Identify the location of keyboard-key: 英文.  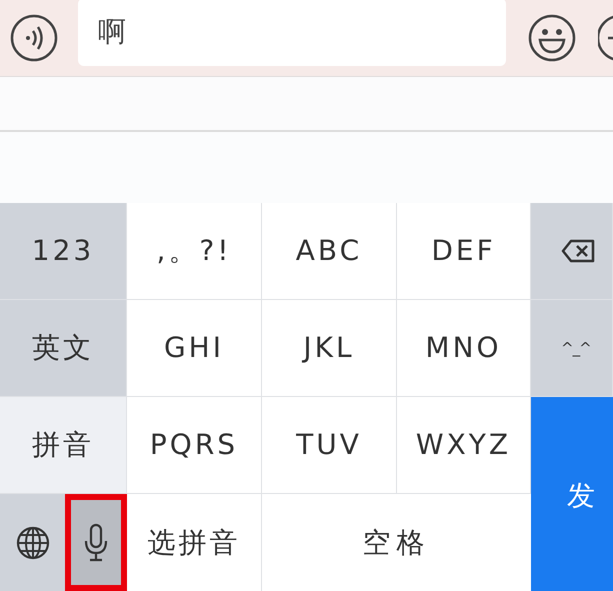
(63, 348).